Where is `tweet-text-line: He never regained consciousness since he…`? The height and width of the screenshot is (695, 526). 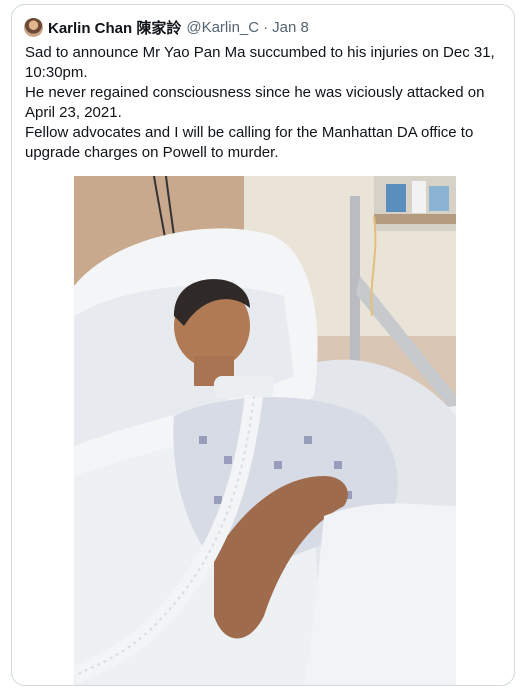
tweet-text-line: He never regained consciousness since he… is located at coordinates (255, 102).